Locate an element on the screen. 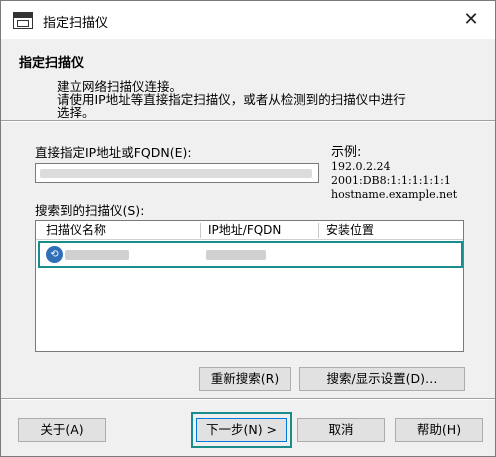 This screenshot has width=496, height=457. scanner-ip-redacted is located at coordinates (236, 255).